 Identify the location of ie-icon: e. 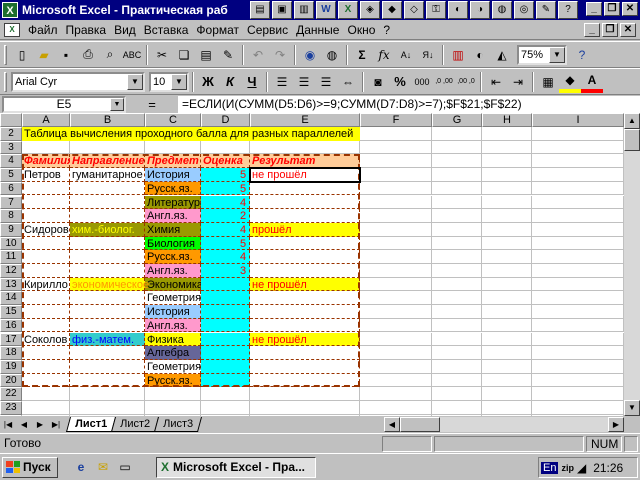
(81, 467).